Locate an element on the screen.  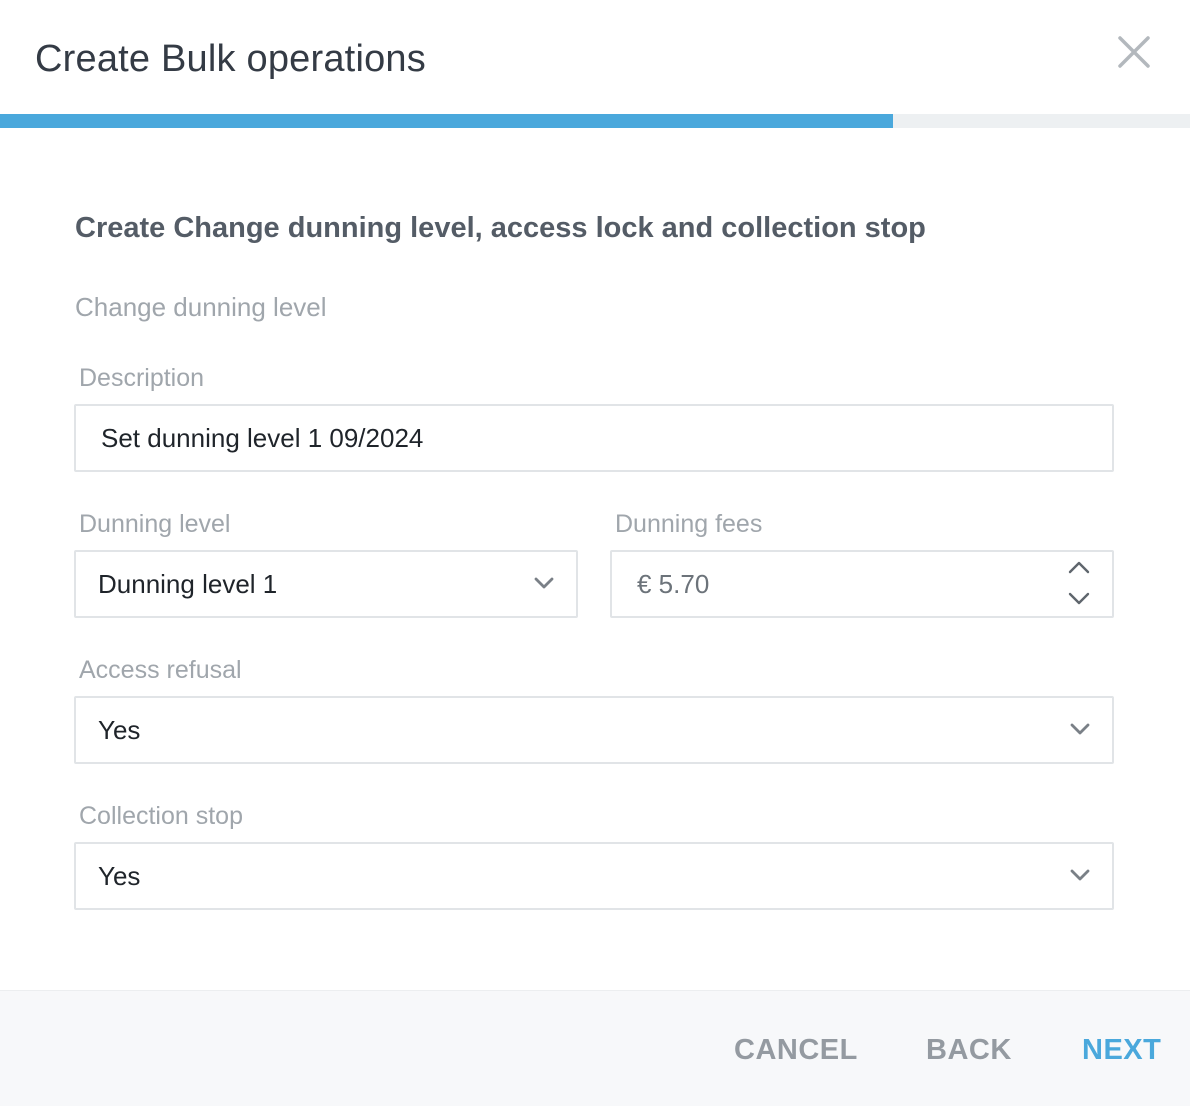
close-button is located at coordinates (1134, 52).